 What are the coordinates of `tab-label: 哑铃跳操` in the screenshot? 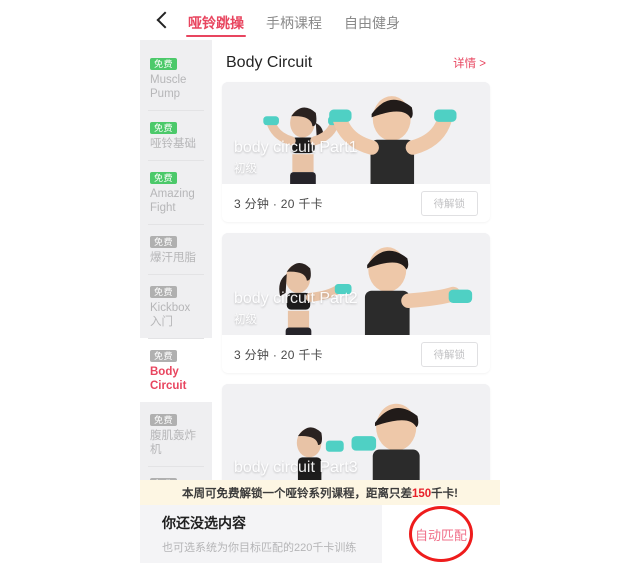 It's located at (216, 23).